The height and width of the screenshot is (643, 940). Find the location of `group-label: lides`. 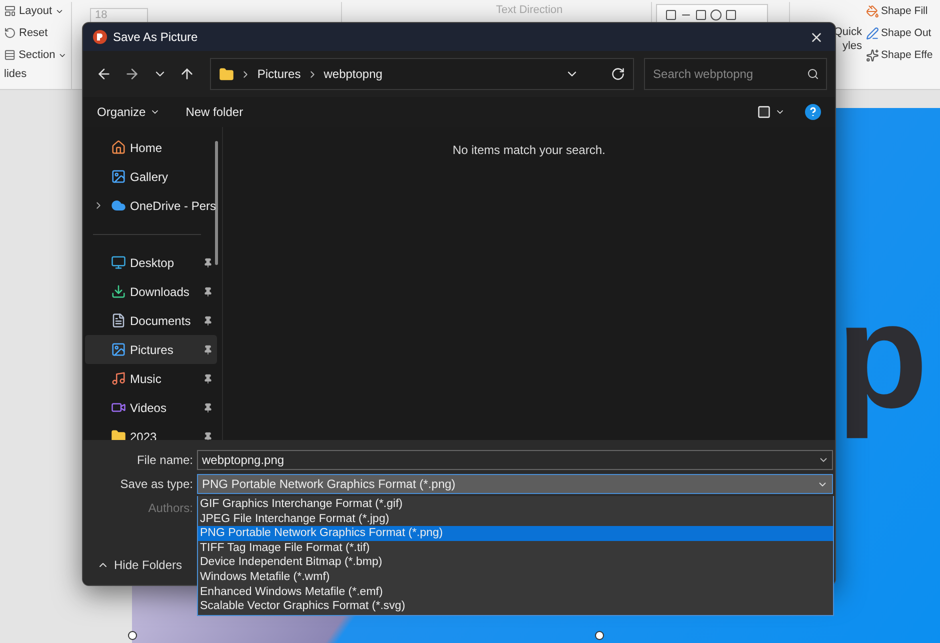

group-label: lides is located at coordinates (16, 74).